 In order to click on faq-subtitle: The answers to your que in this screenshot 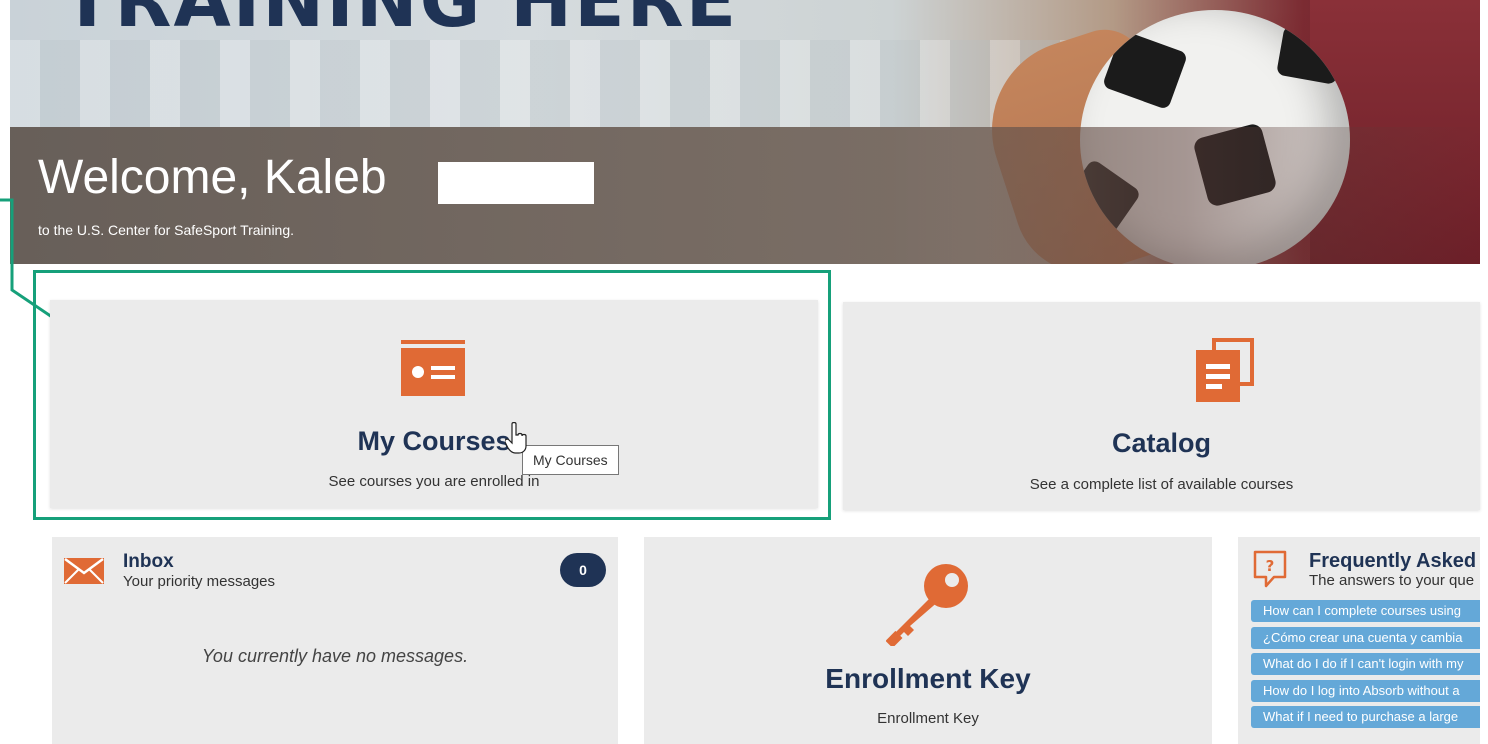, I will do `click(1392, 580)`.